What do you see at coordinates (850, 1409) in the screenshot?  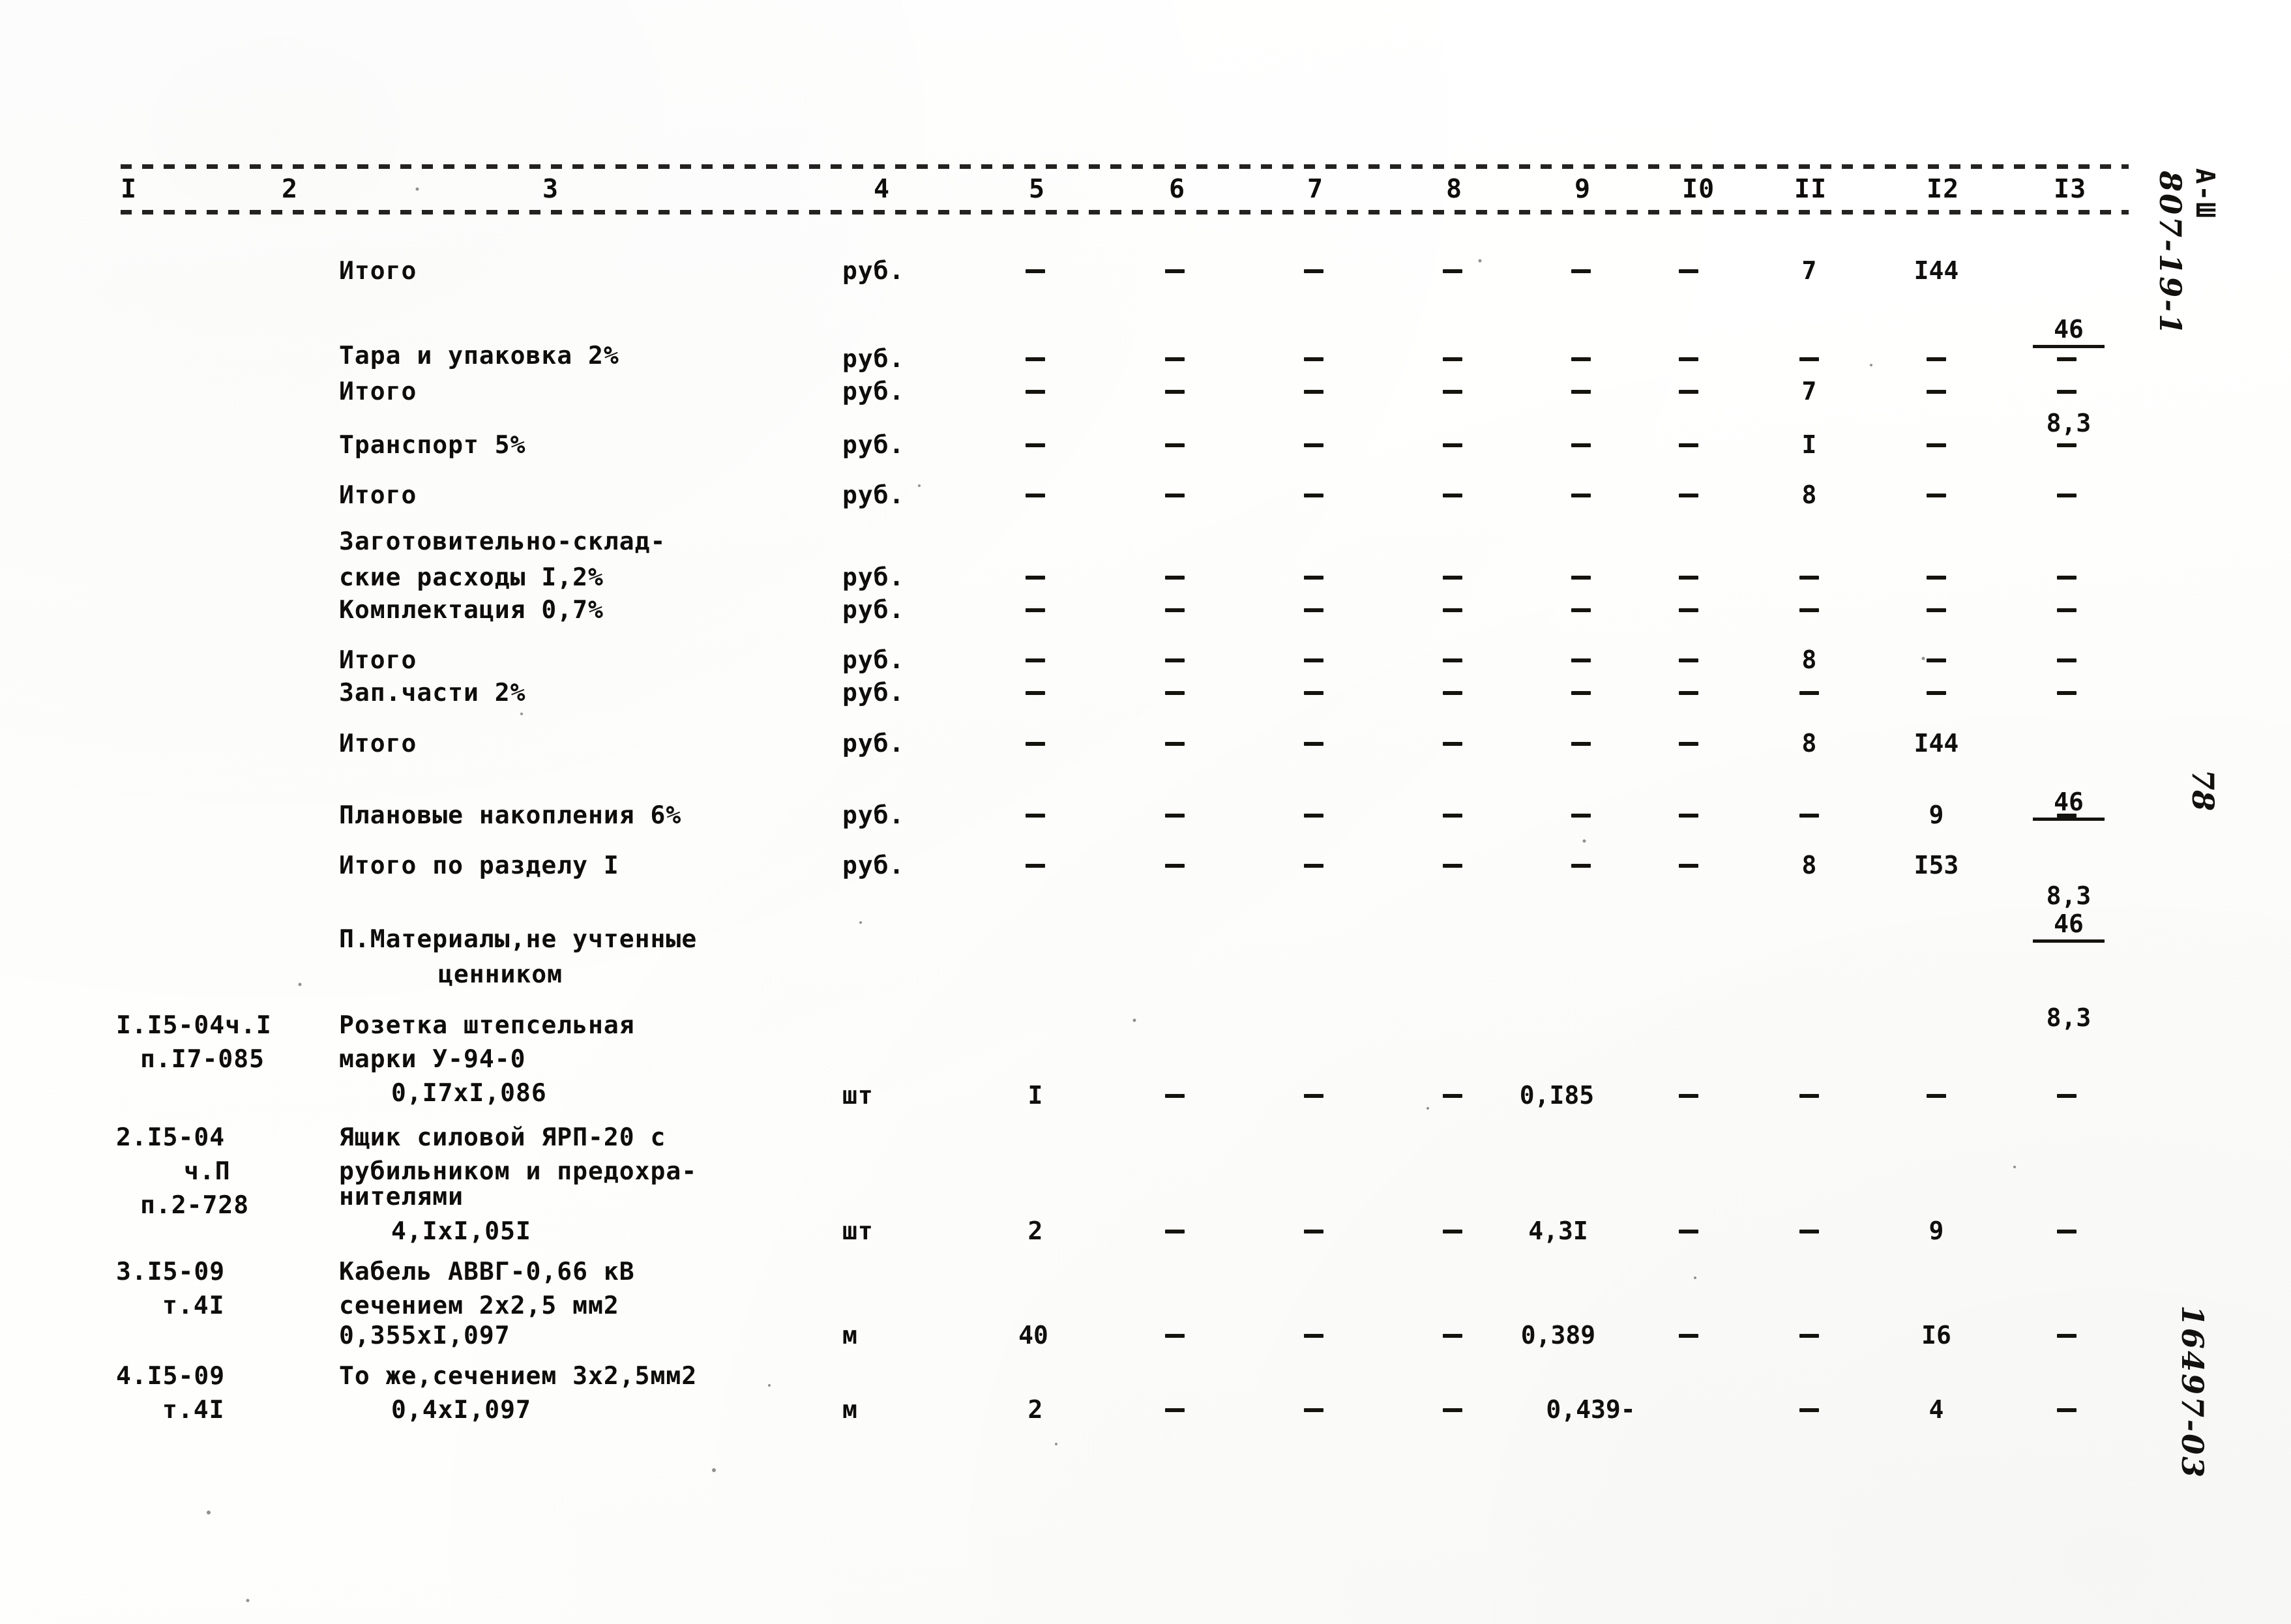 I see `item-unit: м` at bounding box center [850, 1409].